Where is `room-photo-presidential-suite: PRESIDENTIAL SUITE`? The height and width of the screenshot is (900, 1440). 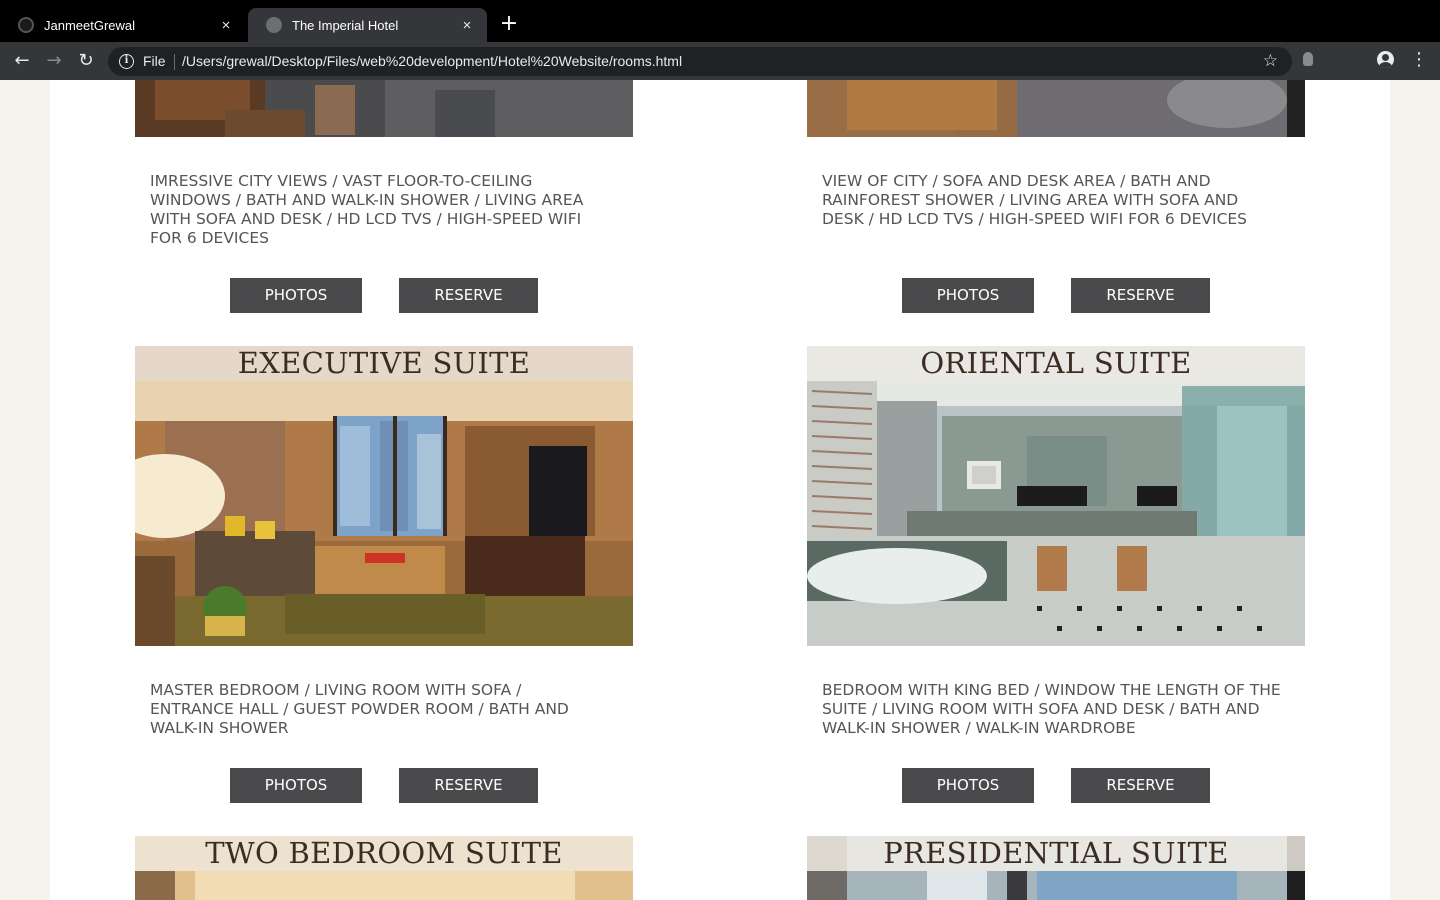 room-photo-presidential-suite: PRESIDENTIAL SUITE is located at coordinates (1056, 868).